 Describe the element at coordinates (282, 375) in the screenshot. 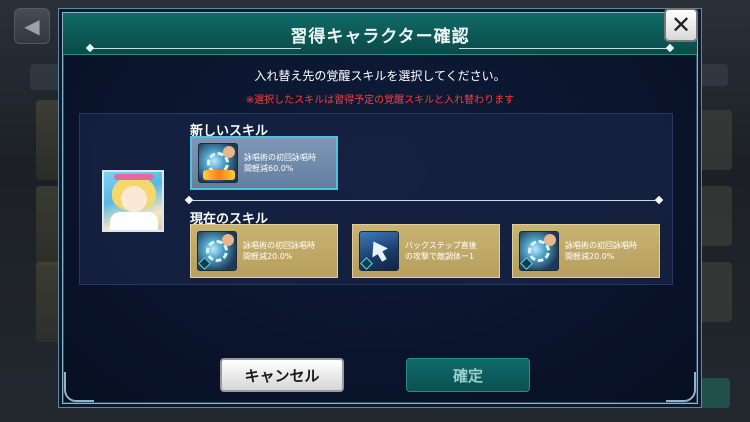

I see `cancel-button: キャンセル` at that location.